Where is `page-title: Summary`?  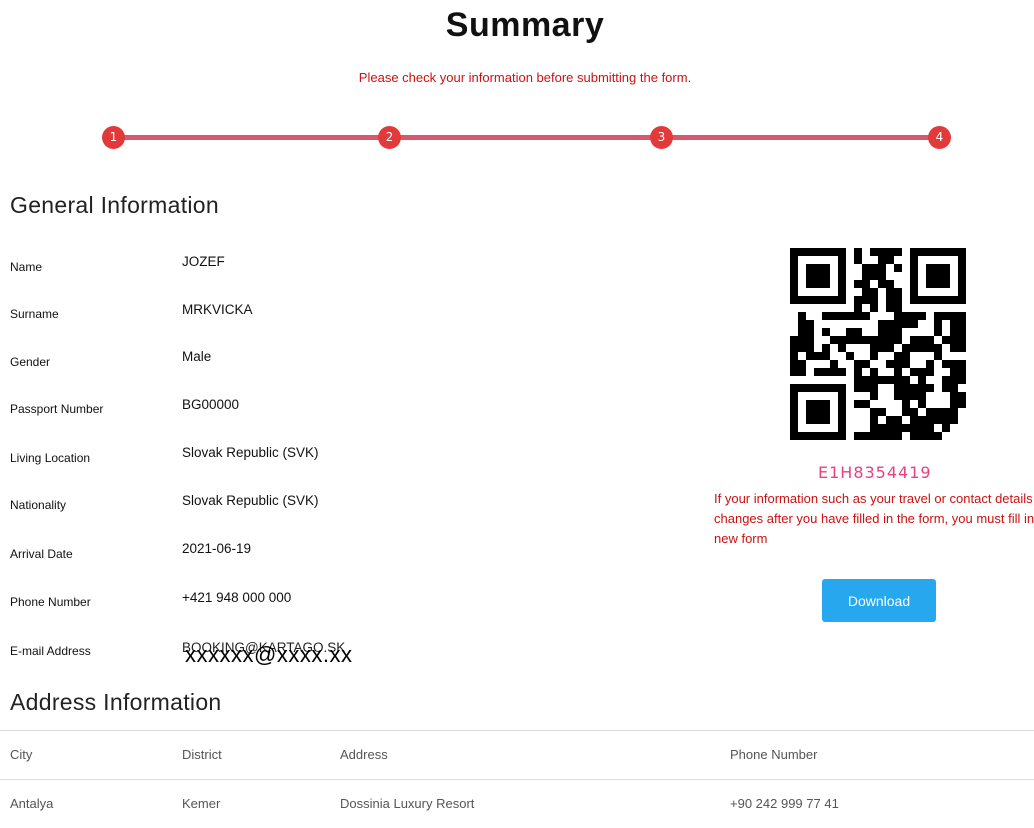 page-title: Summary is located at coordinates (525, 25).